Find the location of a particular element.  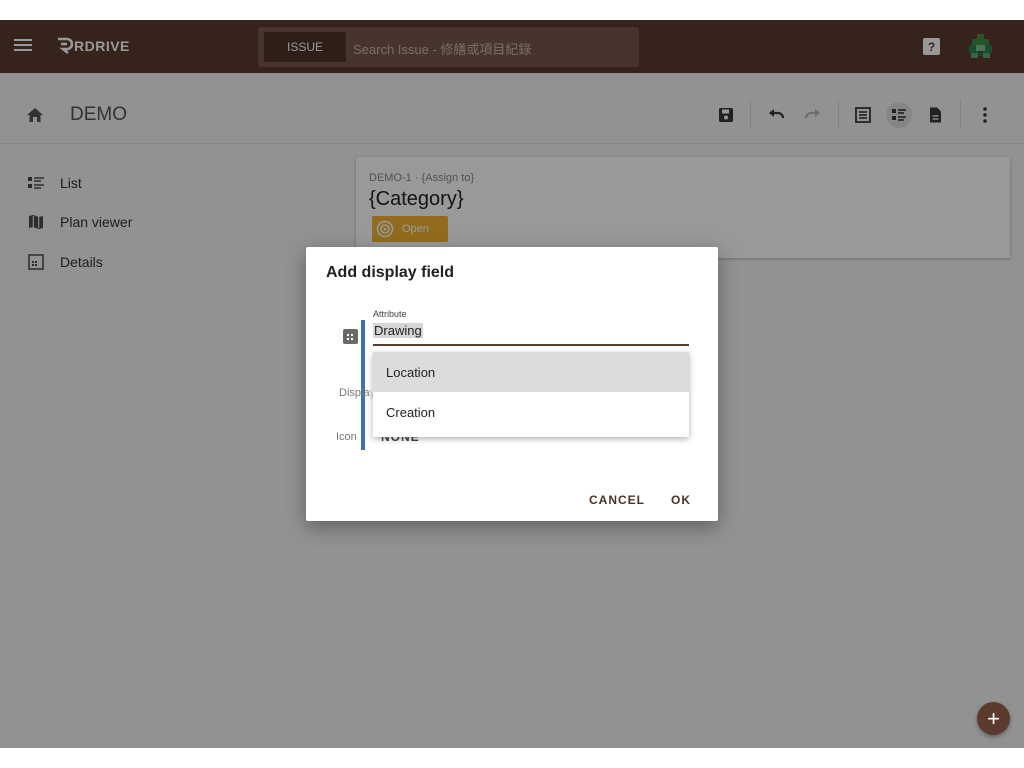

attribute-underline is located at coordinates (531, 345).